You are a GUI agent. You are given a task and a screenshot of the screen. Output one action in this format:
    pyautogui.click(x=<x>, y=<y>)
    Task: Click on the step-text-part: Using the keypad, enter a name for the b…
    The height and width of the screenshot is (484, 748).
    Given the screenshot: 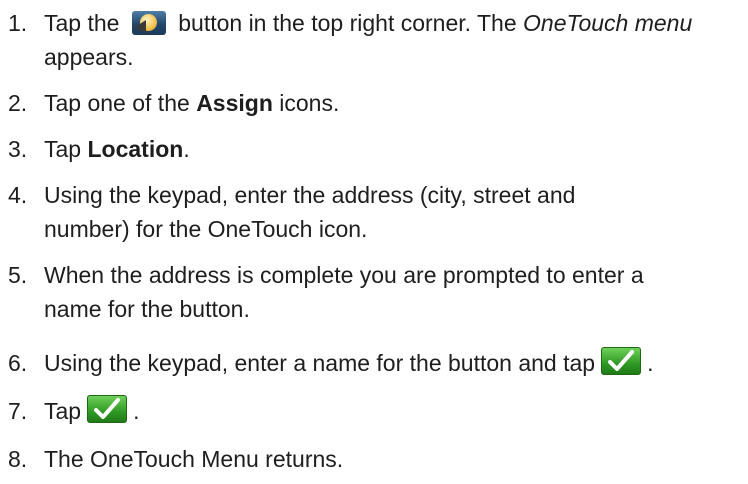 What is the action you would take?
    pyautogui.click(x=320, y=363)
    